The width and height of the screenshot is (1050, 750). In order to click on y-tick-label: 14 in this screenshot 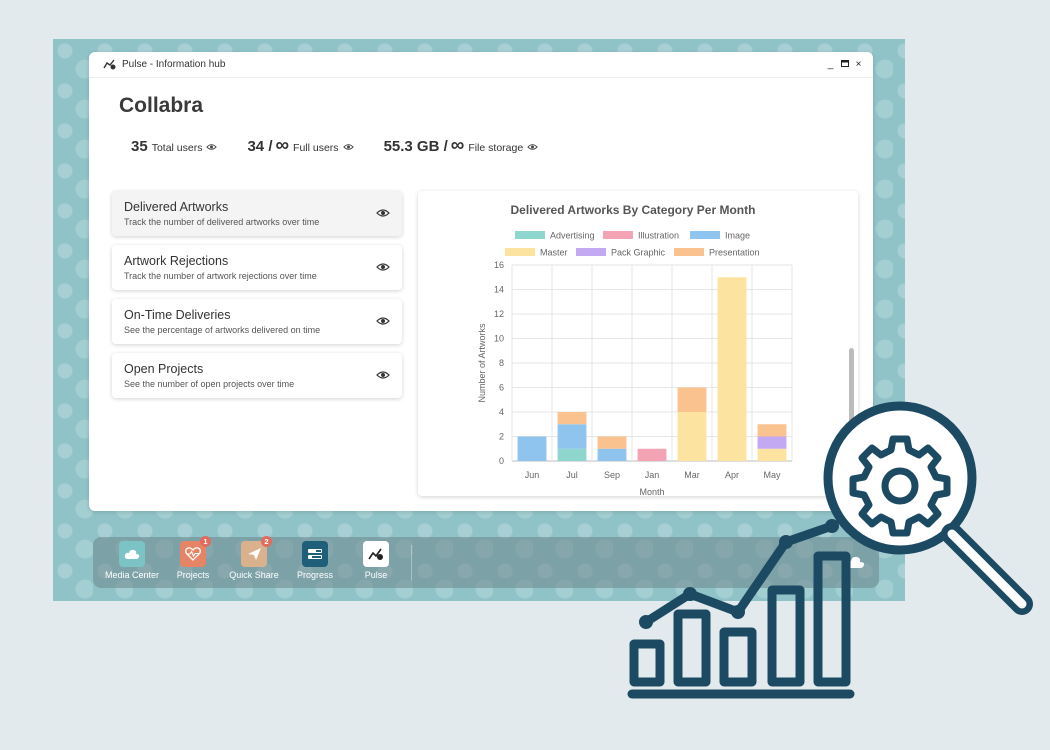, I will do `click(499, 290)`.